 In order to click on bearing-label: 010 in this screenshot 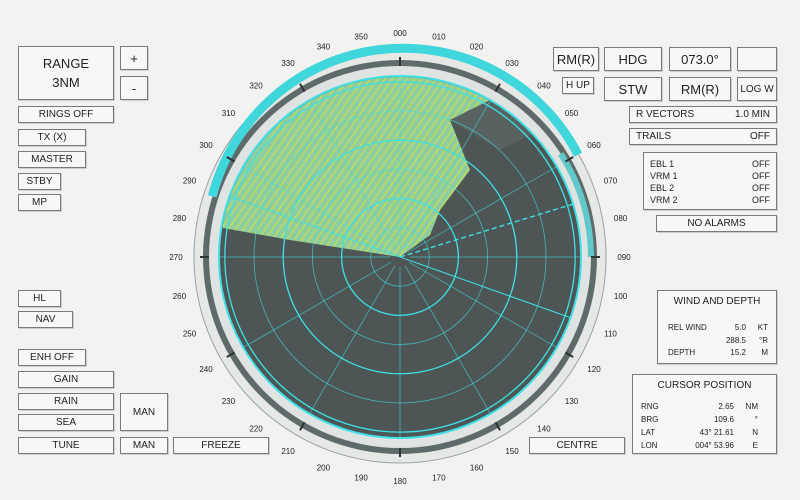, I will do `click(439, 36)`.